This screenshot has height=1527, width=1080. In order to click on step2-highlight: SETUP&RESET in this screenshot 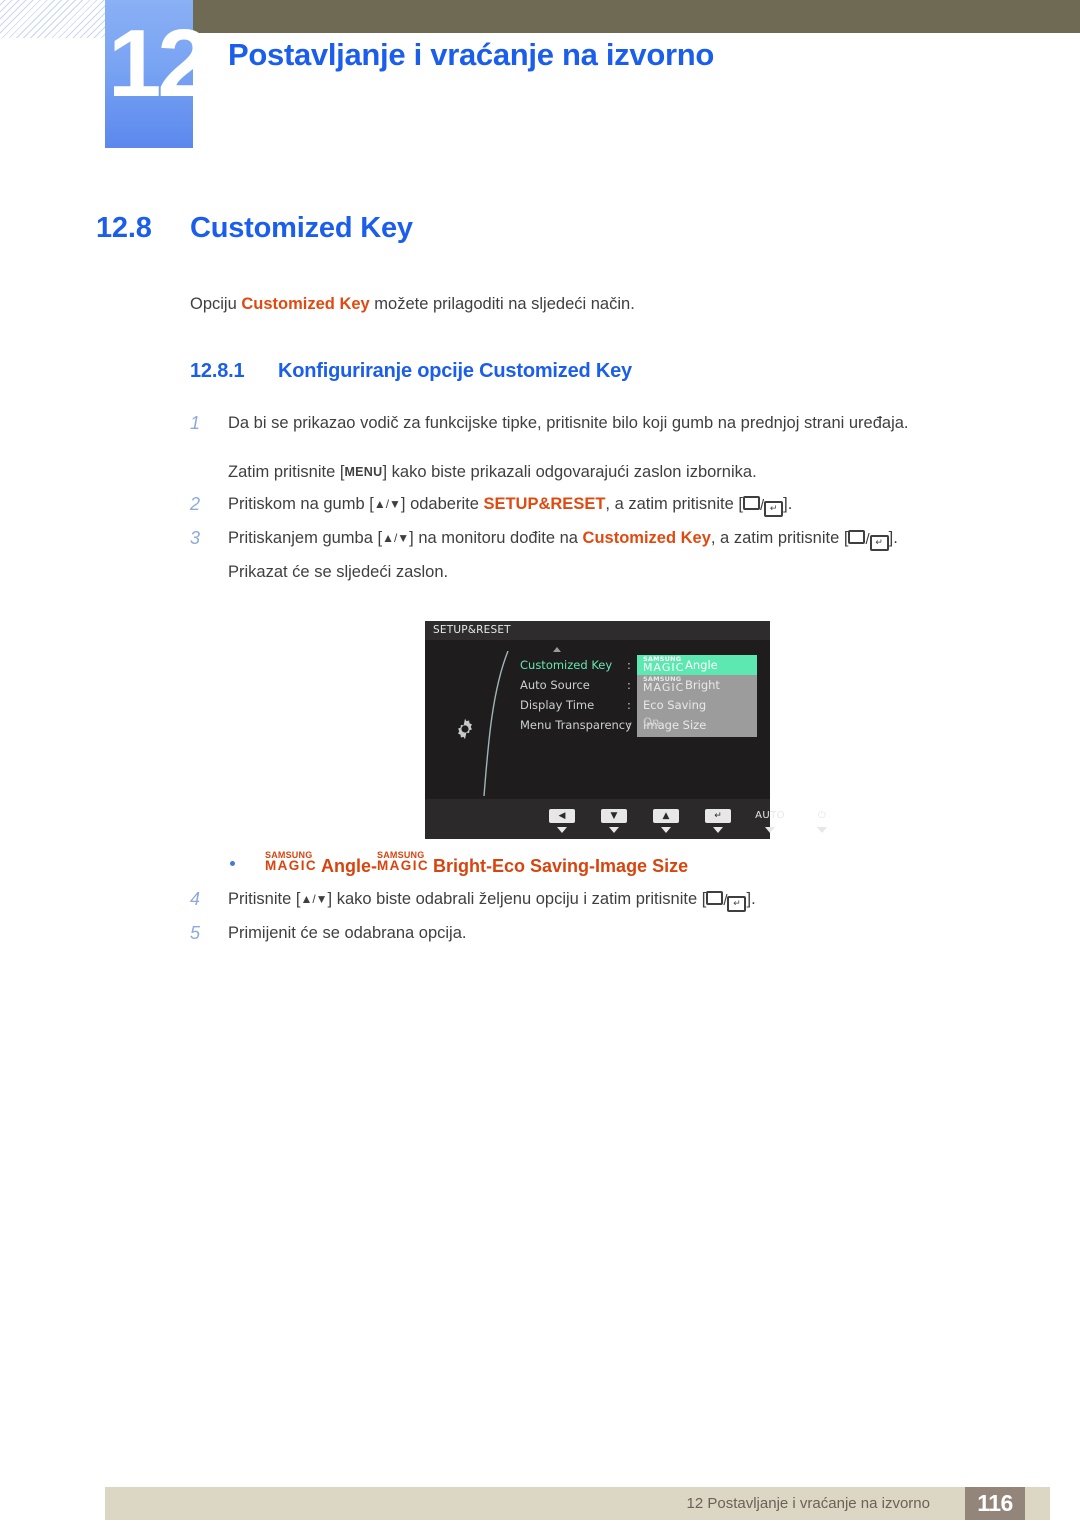, I will do `click(544, 504)`.